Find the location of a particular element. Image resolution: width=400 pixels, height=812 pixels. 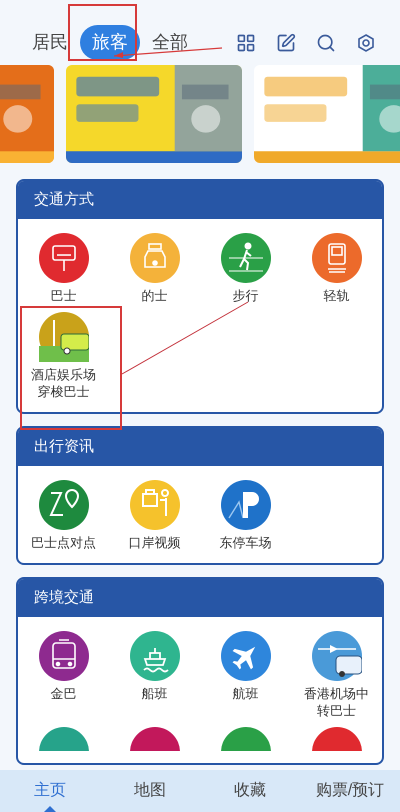

indicator-icon is located at coordinates (50, 809).